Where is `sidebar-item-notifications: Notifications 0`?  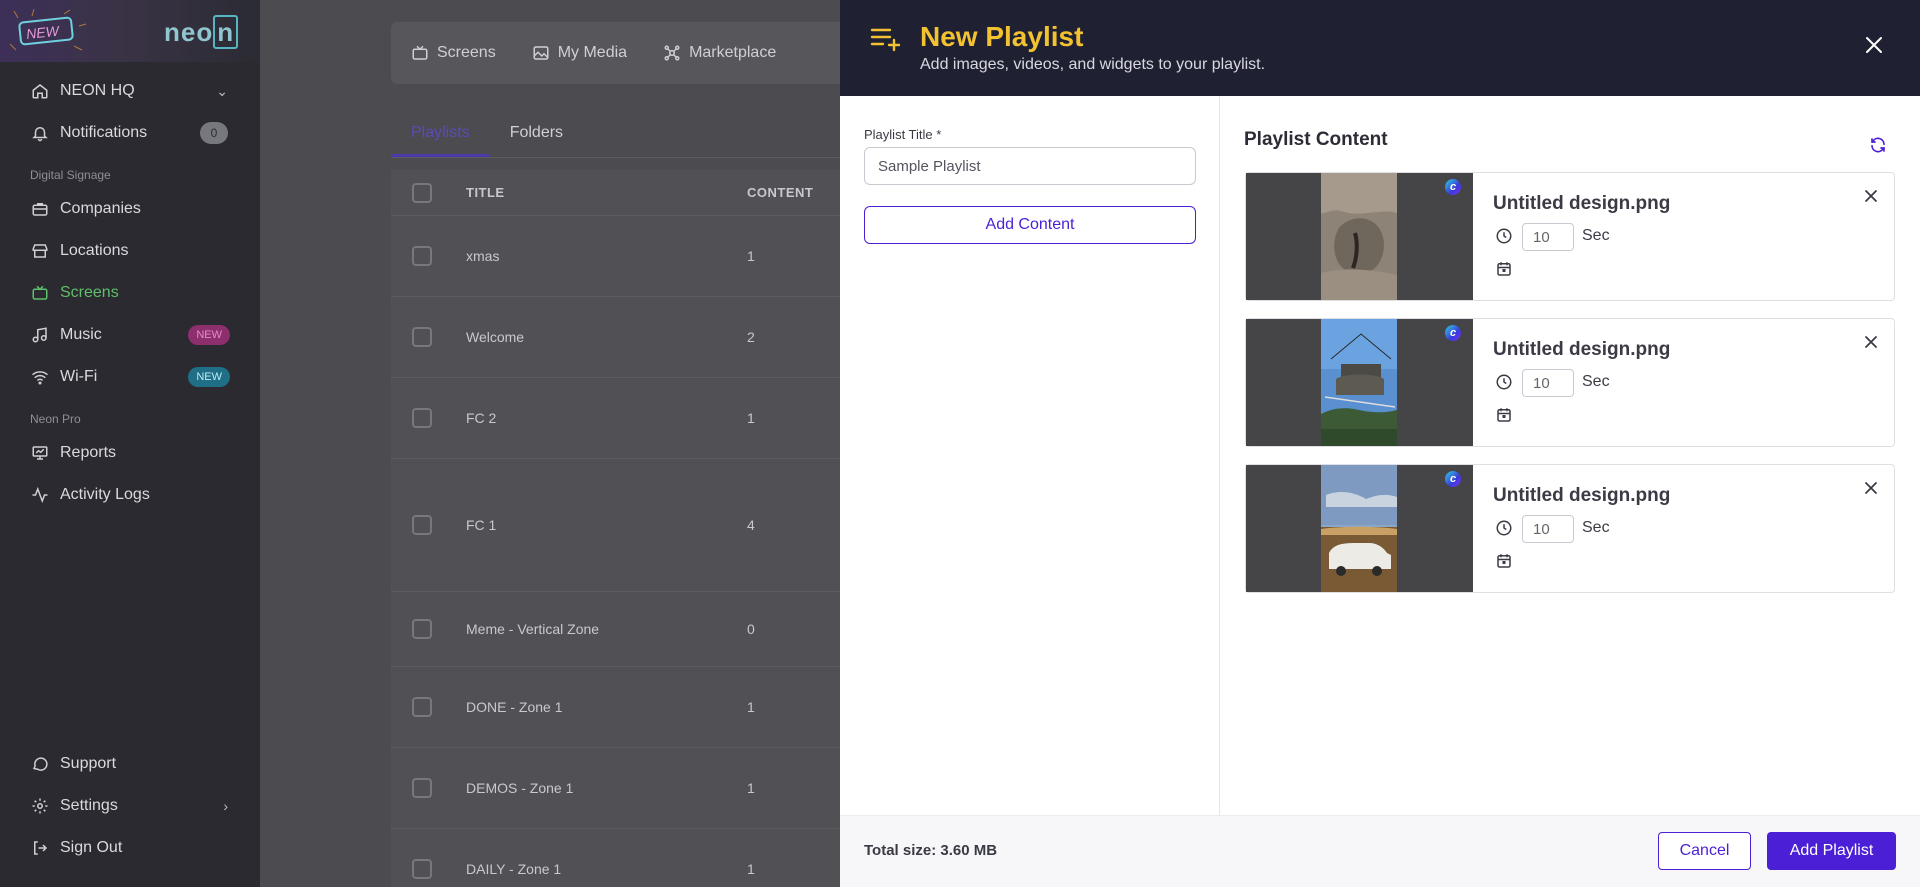 sidebar-item-notifications: Notifications 0 is located at coordinates (130, 133).